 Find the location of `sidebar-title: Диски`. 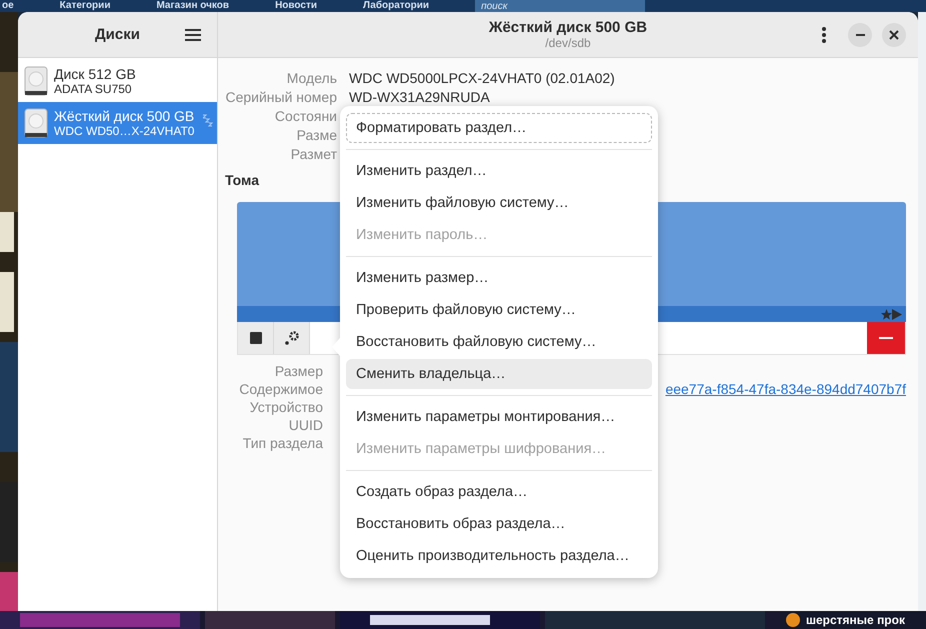

sidebar-title: Диски is located at coordinates (117, 34).